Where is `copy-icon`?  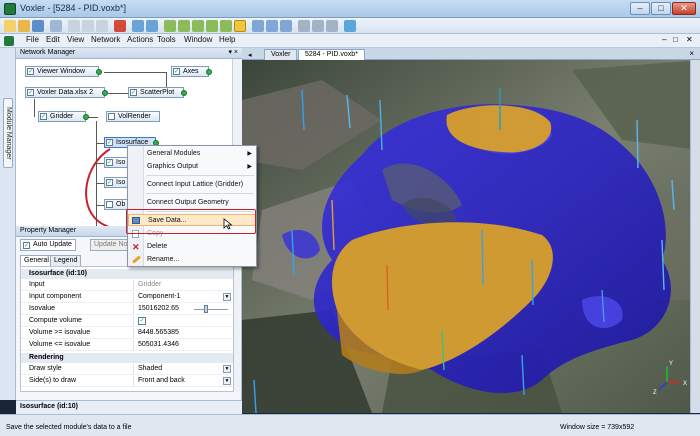
copy-icon is located at coordinates (88, 26).